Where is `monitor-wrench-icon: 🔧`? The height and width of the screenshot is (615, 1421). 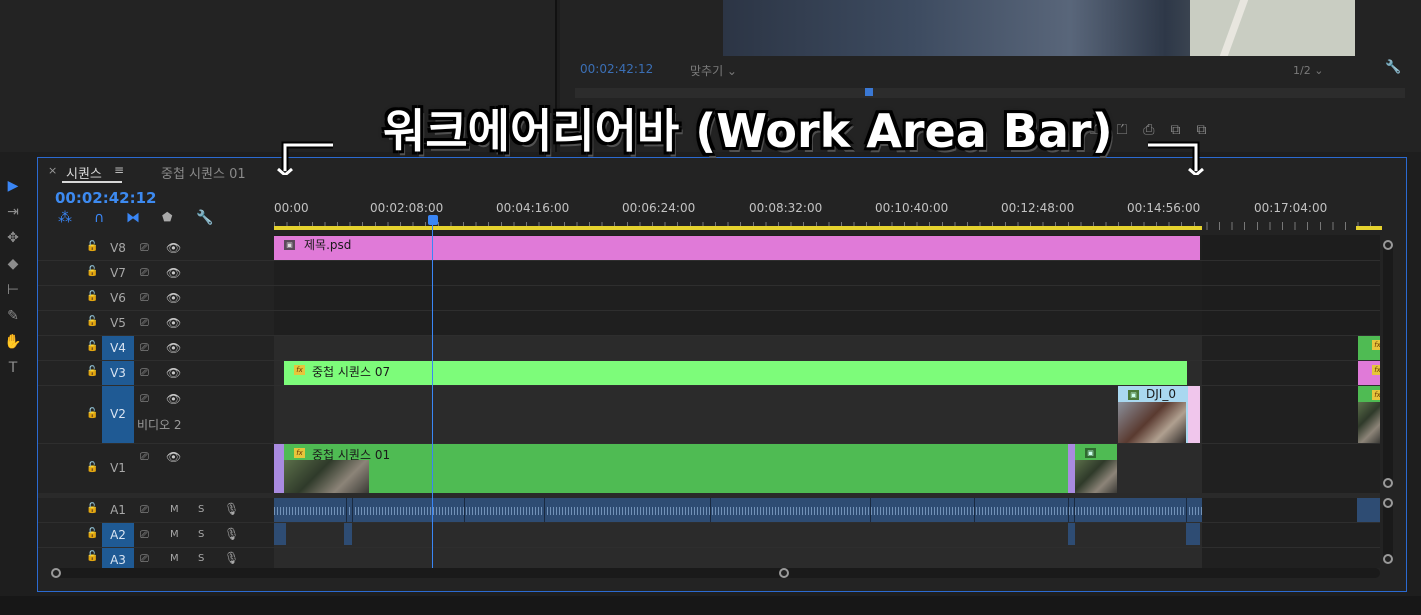 monitor-wrench-icon: 🔧 is located at coordinates (1393, 67).